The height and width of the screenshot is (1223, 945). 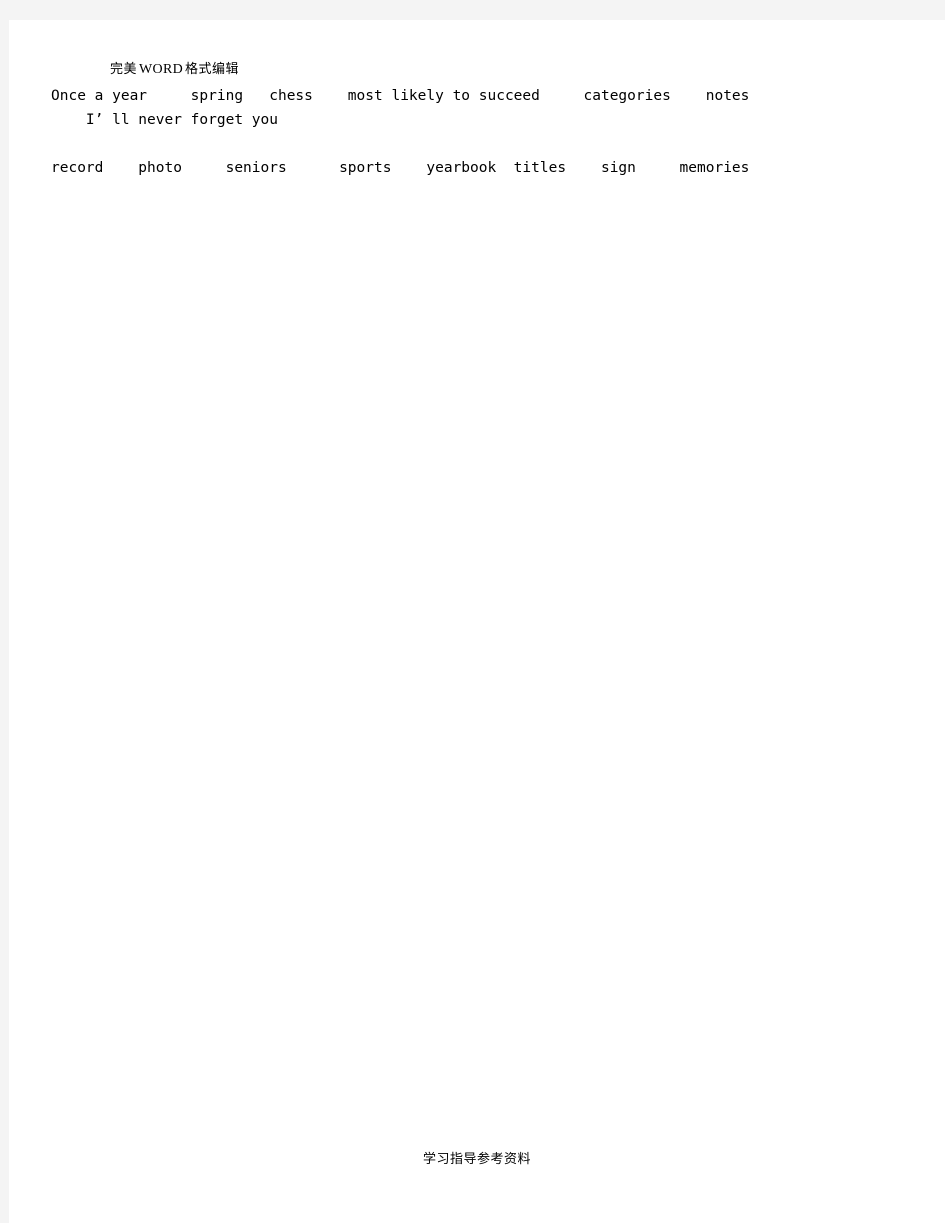 I want to click on footer-text: 学习指导参考资料, so click(x=476, y=1159).